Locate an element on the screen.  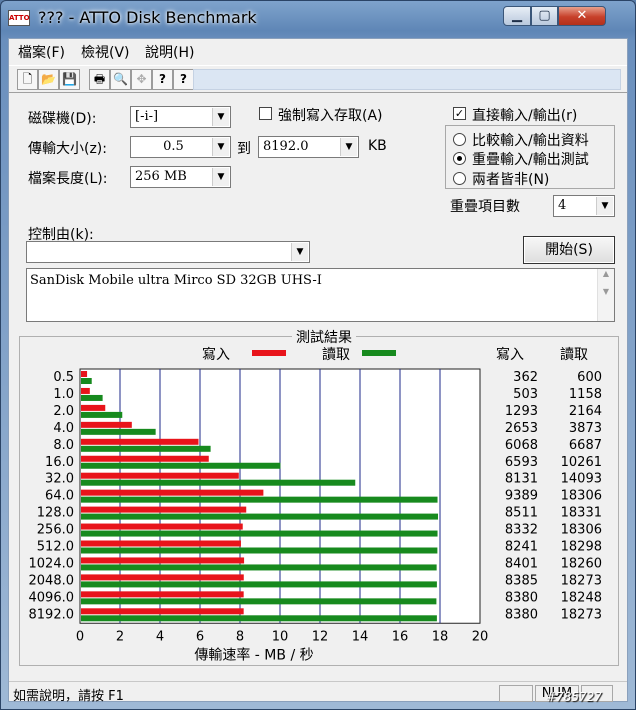
x-tick-label: 0 is located at coordinates (80, 636).